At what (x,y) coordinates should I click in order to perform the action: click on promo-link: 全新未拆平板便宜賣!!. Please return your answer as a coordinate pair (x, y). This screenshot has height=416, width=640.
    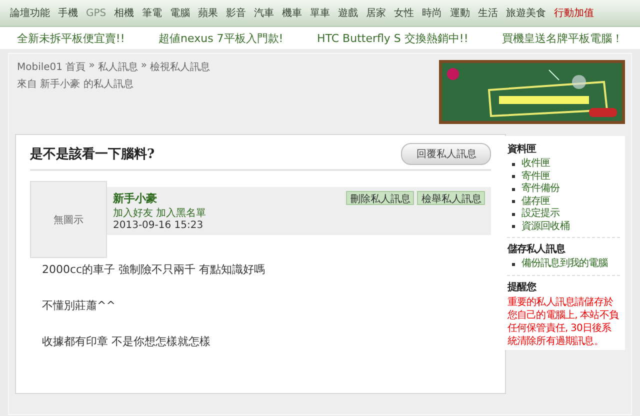
    Looking at the image, I should click on (70, 38).